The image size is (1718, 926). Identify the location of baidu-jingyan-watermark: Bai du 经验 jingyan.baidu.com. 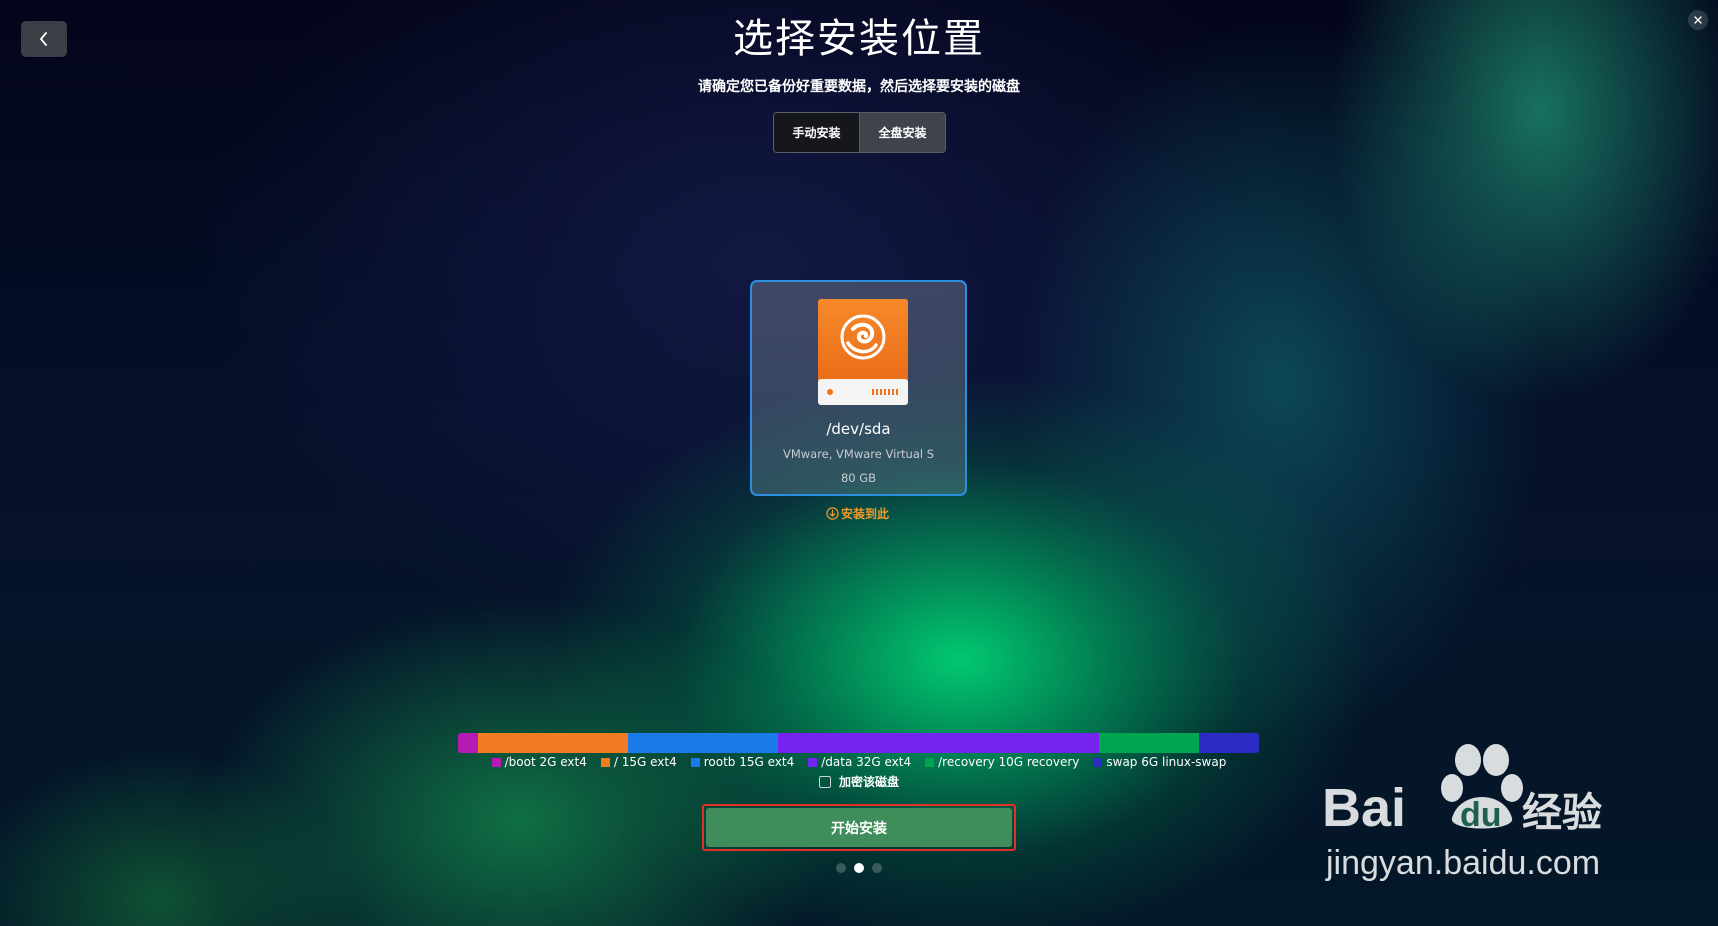
(1462, 813).